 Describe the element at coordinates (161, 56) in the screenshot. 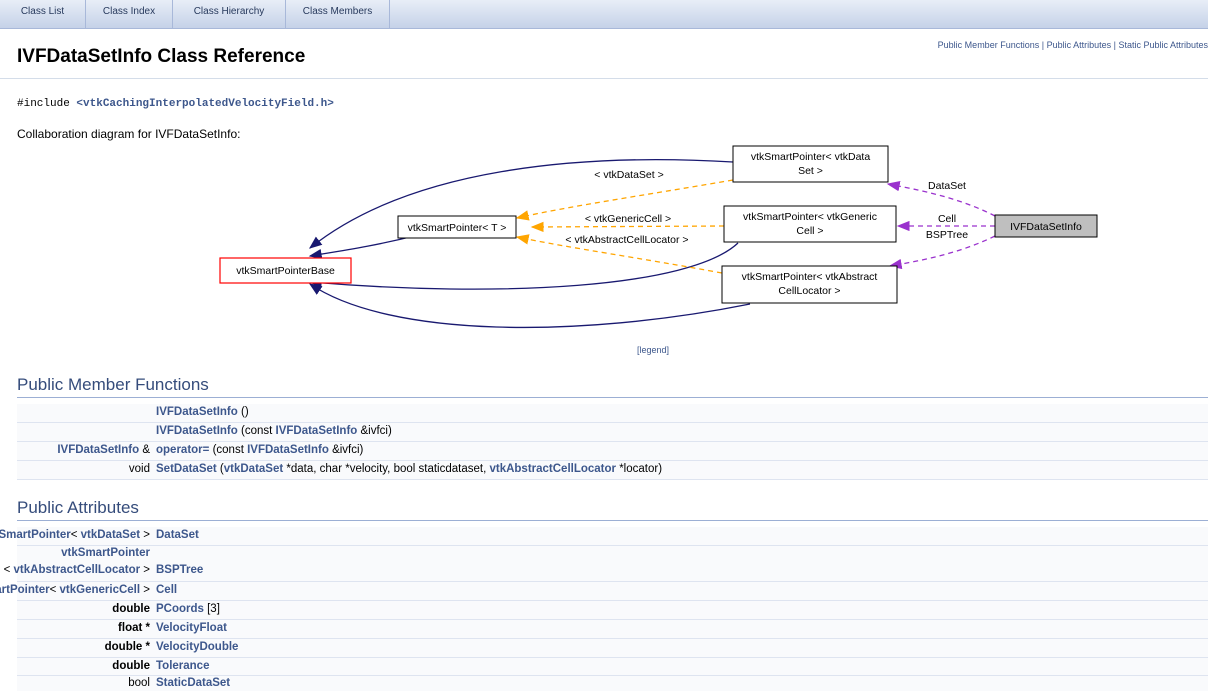

I see `page-title: IVFDataSetInfo Class Reference` at that location.